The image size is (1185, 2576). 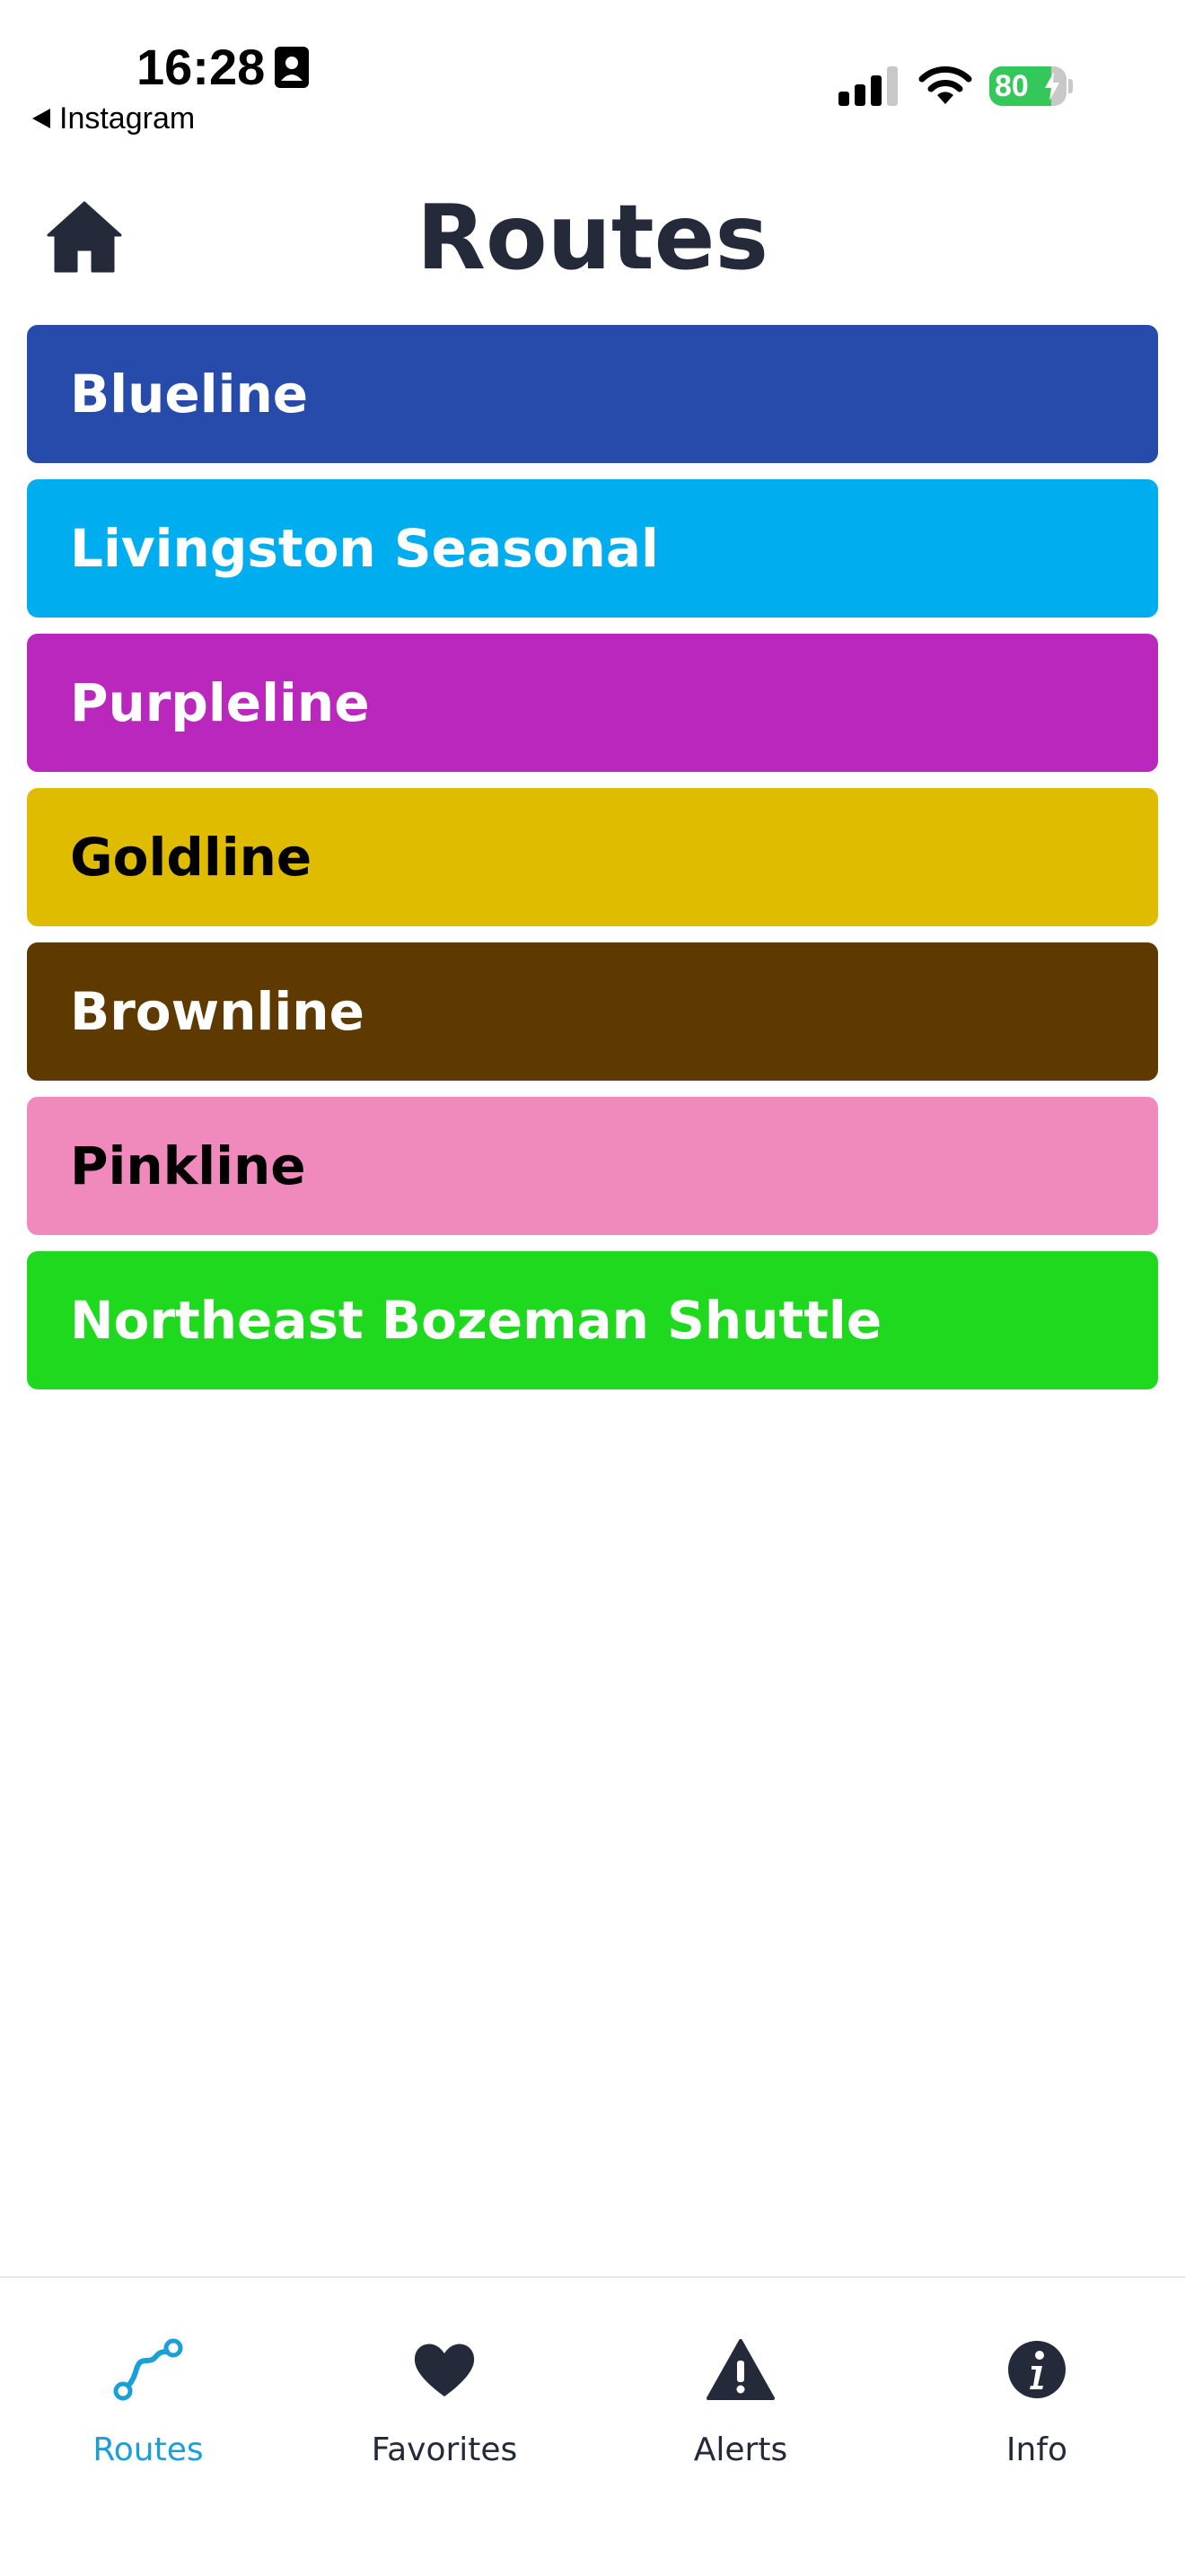 I want to click on info-icon, so click(x=1037, y=2369).